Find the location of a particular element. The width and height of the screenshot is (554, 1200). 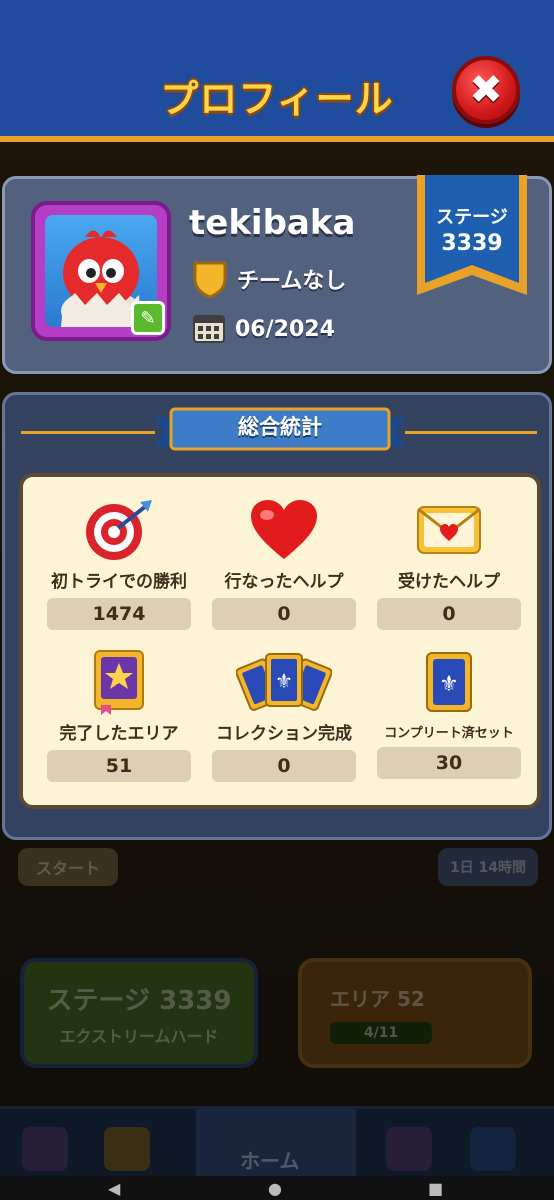

close-icon: ✖ is located at coordinates (486, 90).